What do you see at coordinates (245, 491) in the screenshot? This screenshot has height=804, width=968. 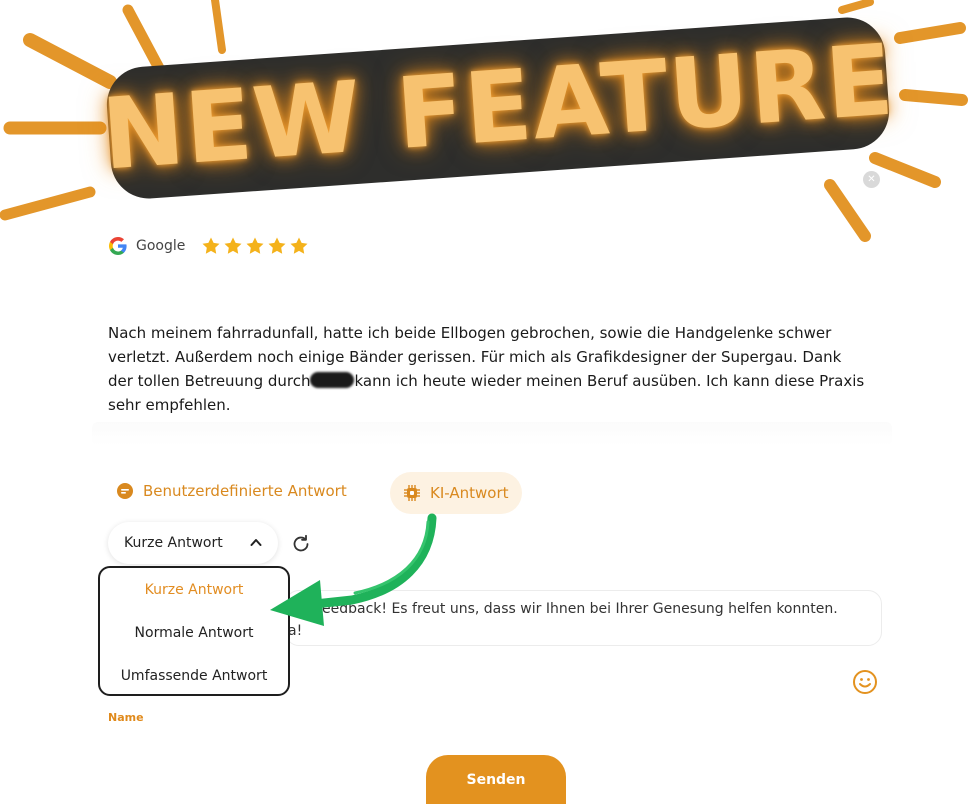 I see `tab-custom-label: Benutzerdefinierte Antwort` at bounding box center [245, 491].